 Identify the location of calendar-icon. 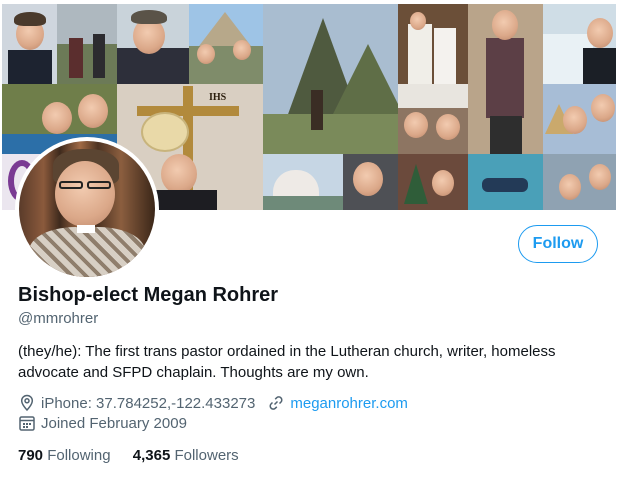
(27, 423).